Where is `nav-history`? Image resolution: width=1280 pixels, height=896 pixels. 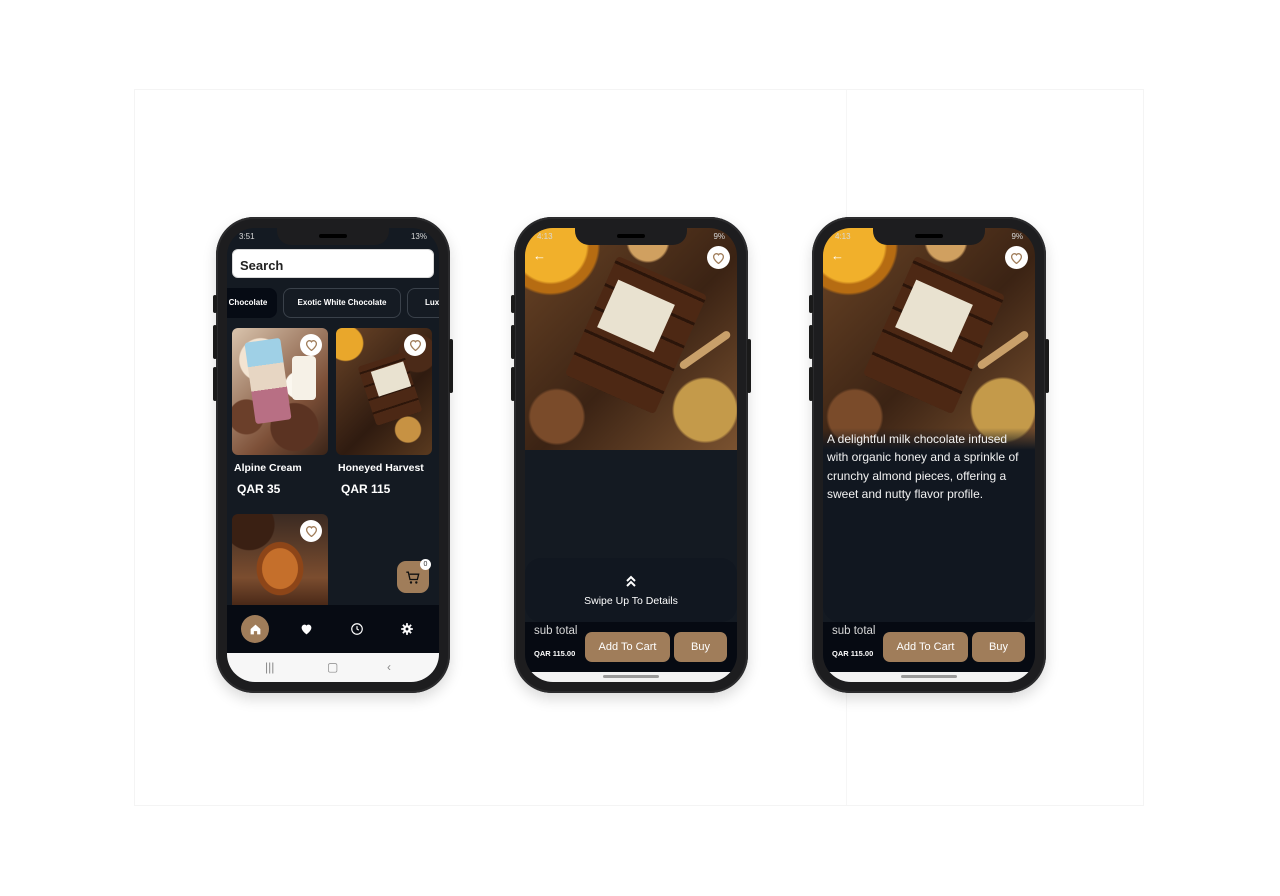
nav-history is located at coordinates (357, 629).